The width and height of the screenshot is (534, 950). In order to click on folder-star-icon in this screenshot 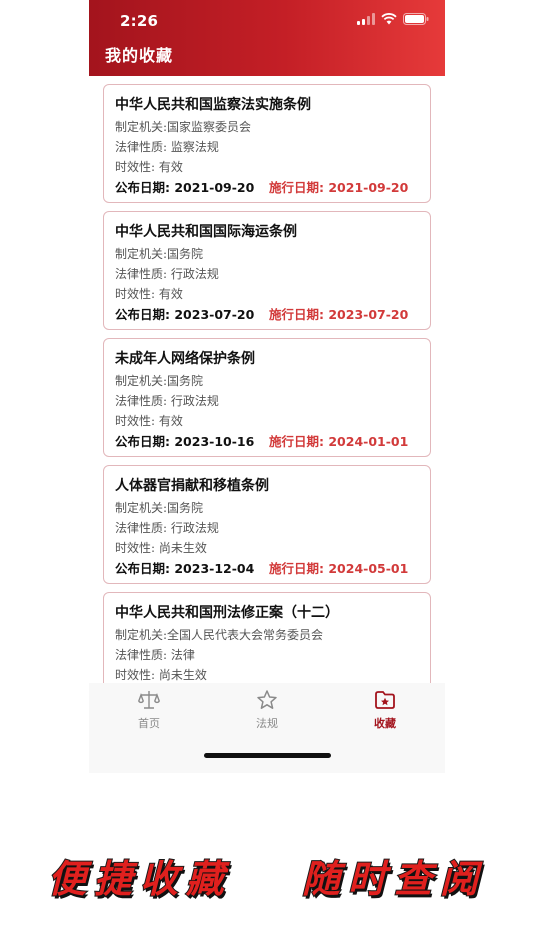, I will do `click(385, 700)`.